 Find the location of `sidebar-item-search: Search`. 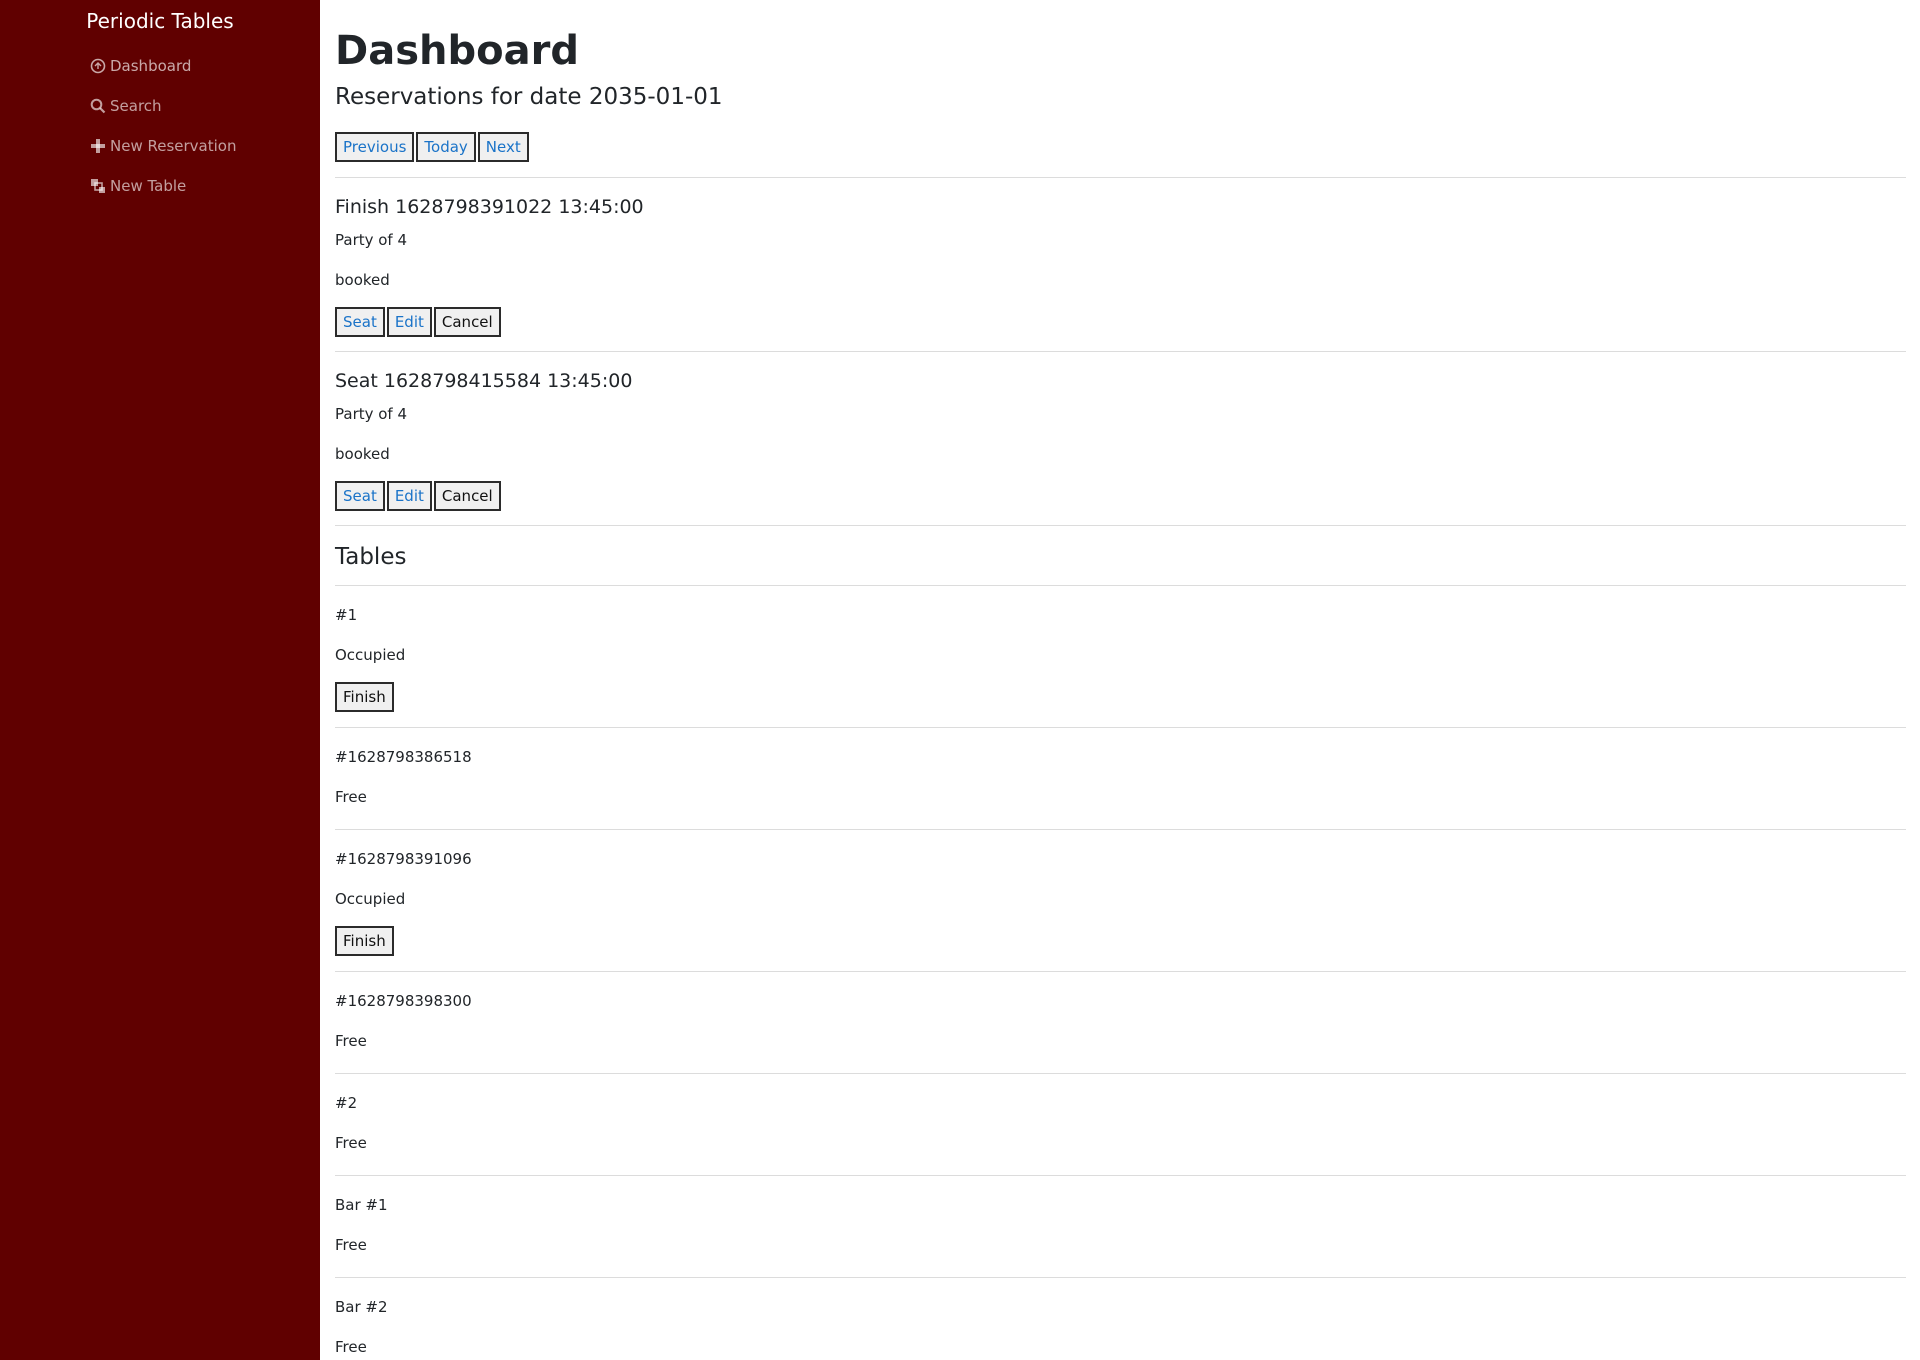

sidebar-item-search: Search is located at coordinates (205, 106).